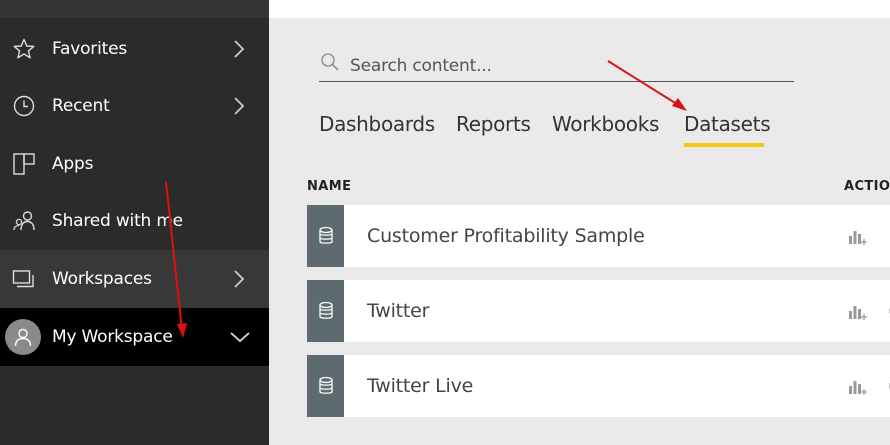 The width and height of the screenshot is (890, 445). Describe the element at coordinates (506, 236) in the screenshot. I see `dataset-name: Customer Profitability Sample` at that location.